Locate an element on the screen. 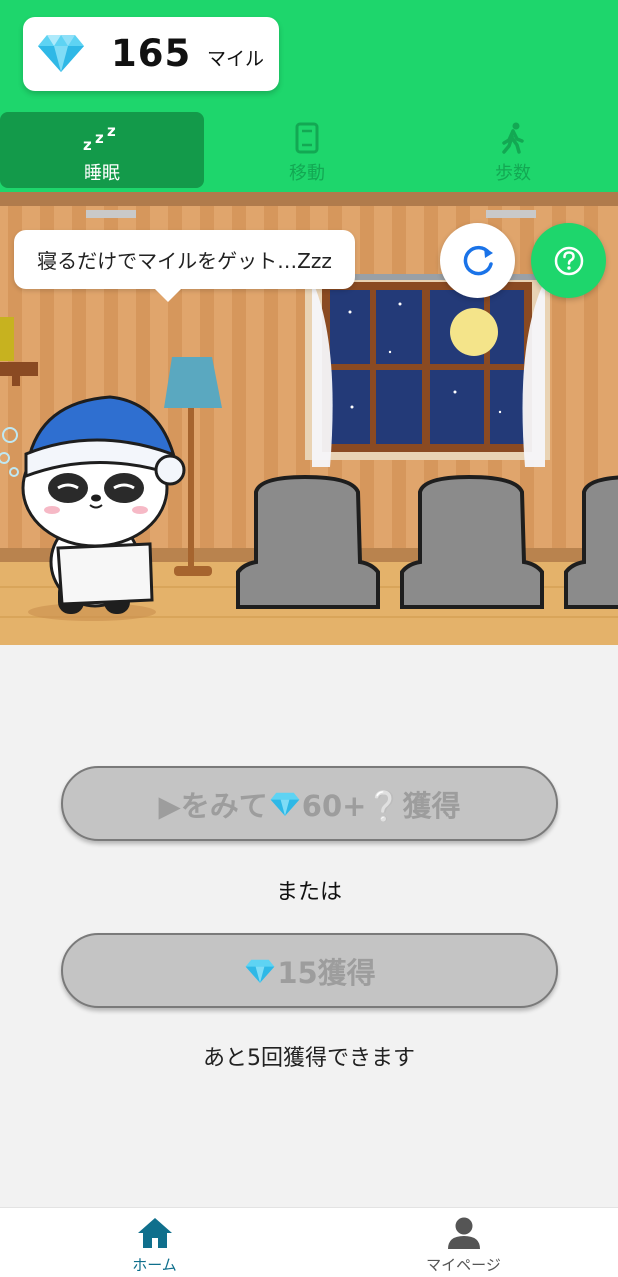 This screenshot has width=618, height=1277. miles-value: 165 is located at coordinates (151, 53).